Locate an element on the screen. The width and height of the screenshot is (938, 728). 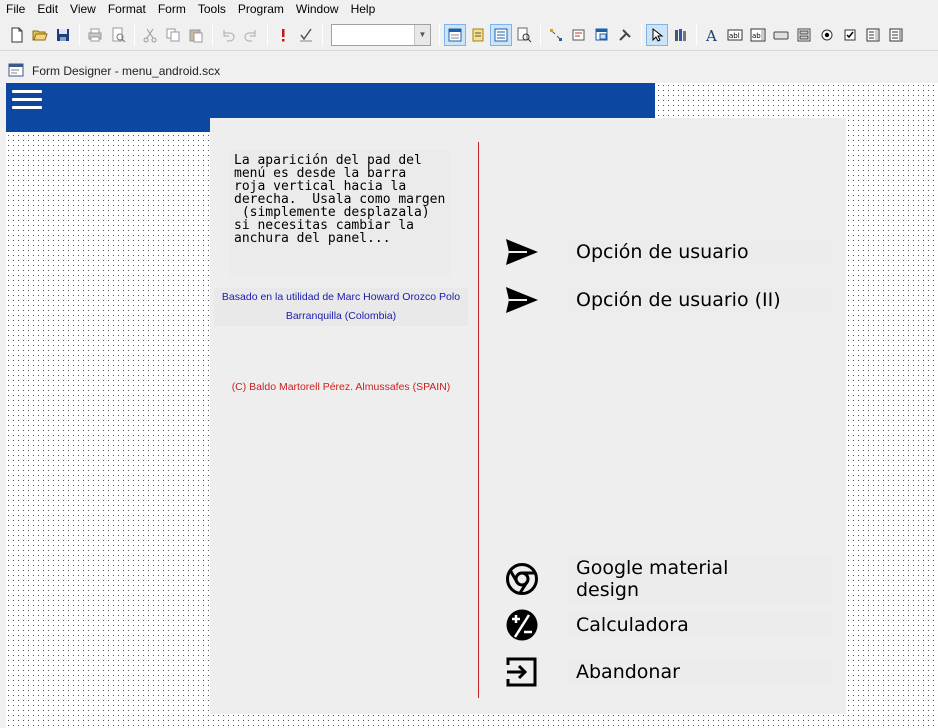
menu-form: Form is located at coordinates (172, 9).